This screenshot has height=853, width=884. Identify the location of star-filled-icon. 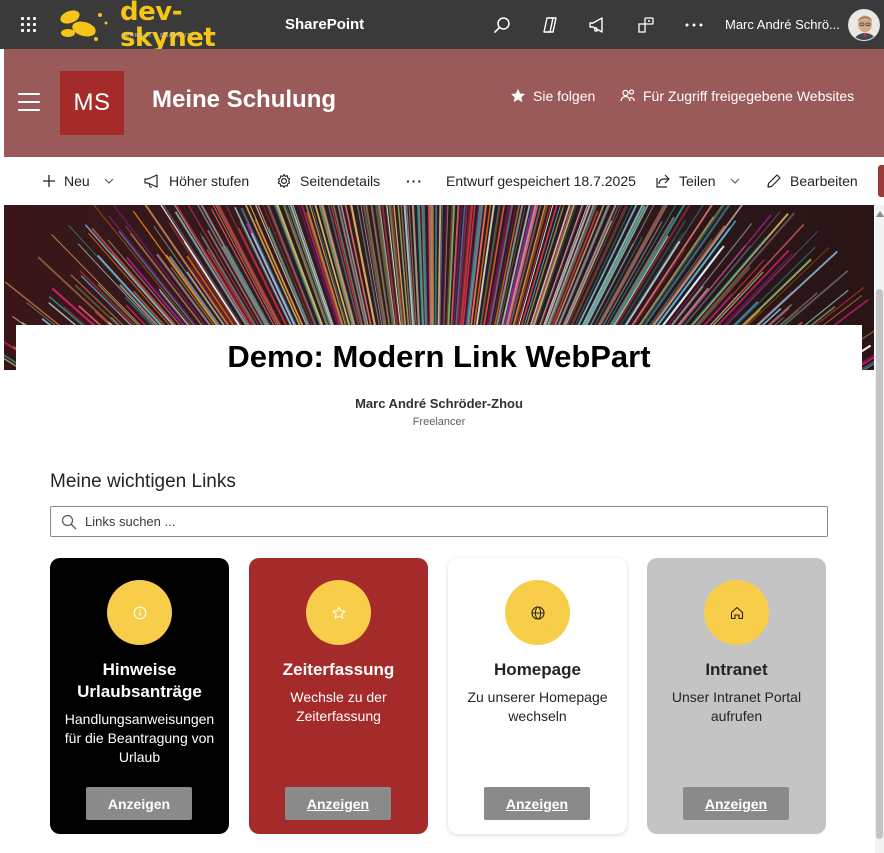
(518, 96).